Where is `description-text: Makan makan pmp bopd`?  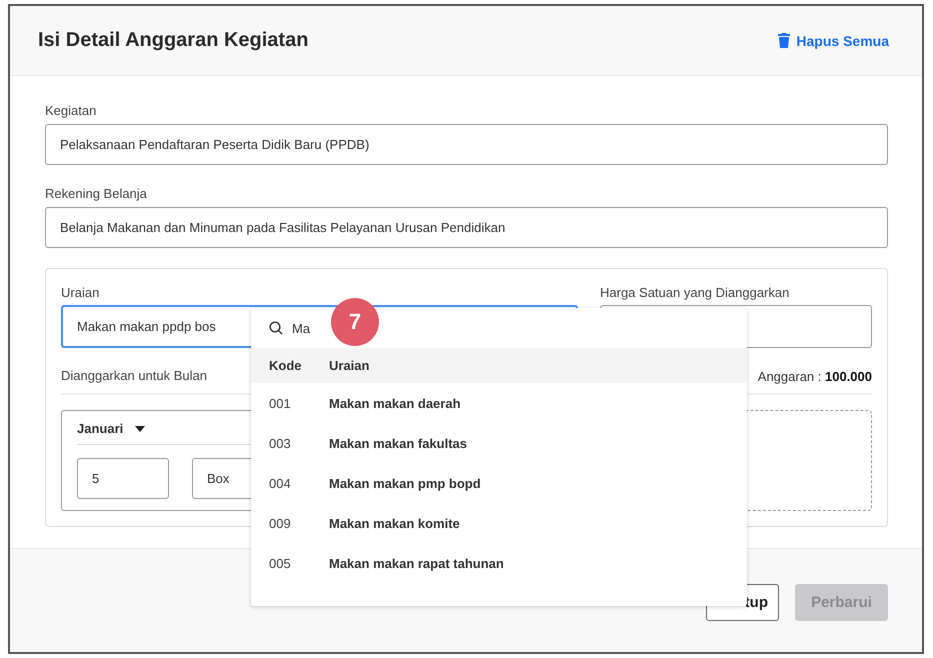
description-text: Makan makan pmp bopd is located at coordinates (405, 483).